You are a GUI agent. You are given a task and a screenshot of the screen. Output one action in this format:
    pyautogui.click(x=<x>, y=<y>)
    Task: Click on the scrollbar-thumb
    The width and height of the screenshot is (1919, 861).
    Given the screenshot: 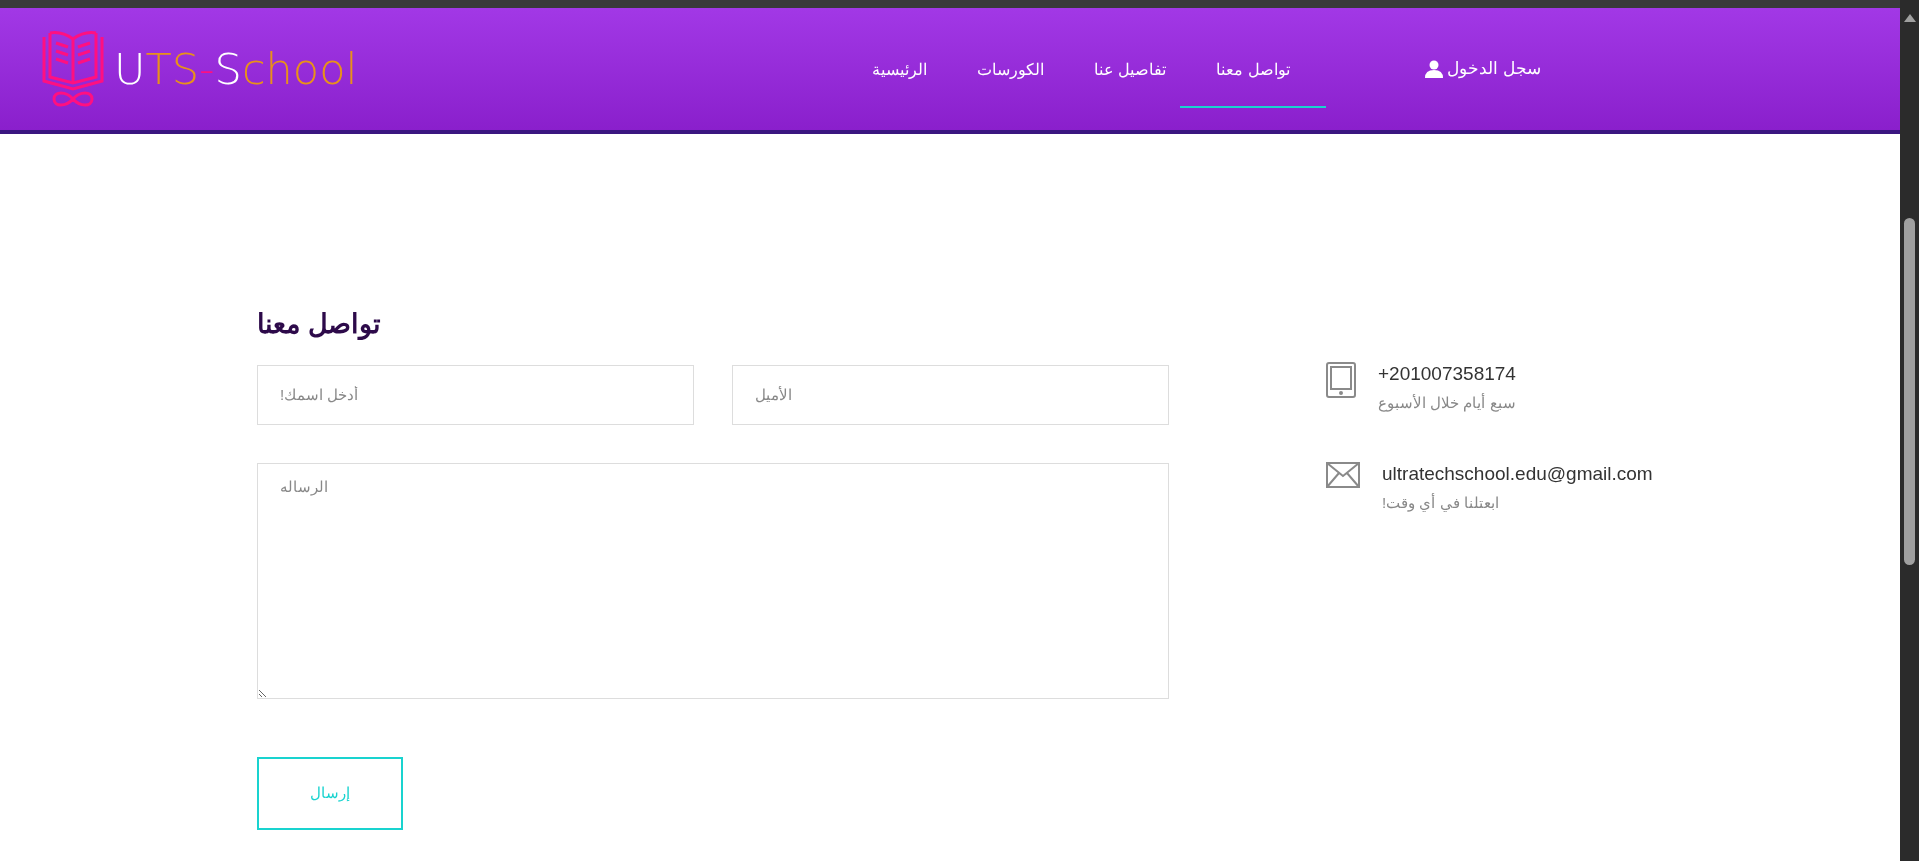 What is the action you would take?
    pyautogui.click(x=1909, y=391)
    